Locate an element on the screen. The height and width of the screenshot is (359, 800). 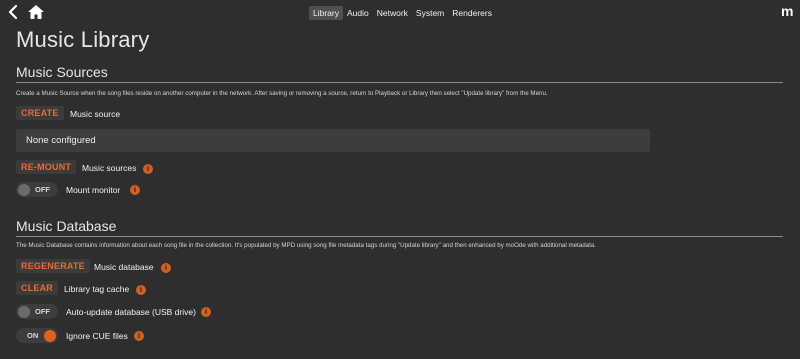
page-title: Music Library is located at coordinates (83, 39).